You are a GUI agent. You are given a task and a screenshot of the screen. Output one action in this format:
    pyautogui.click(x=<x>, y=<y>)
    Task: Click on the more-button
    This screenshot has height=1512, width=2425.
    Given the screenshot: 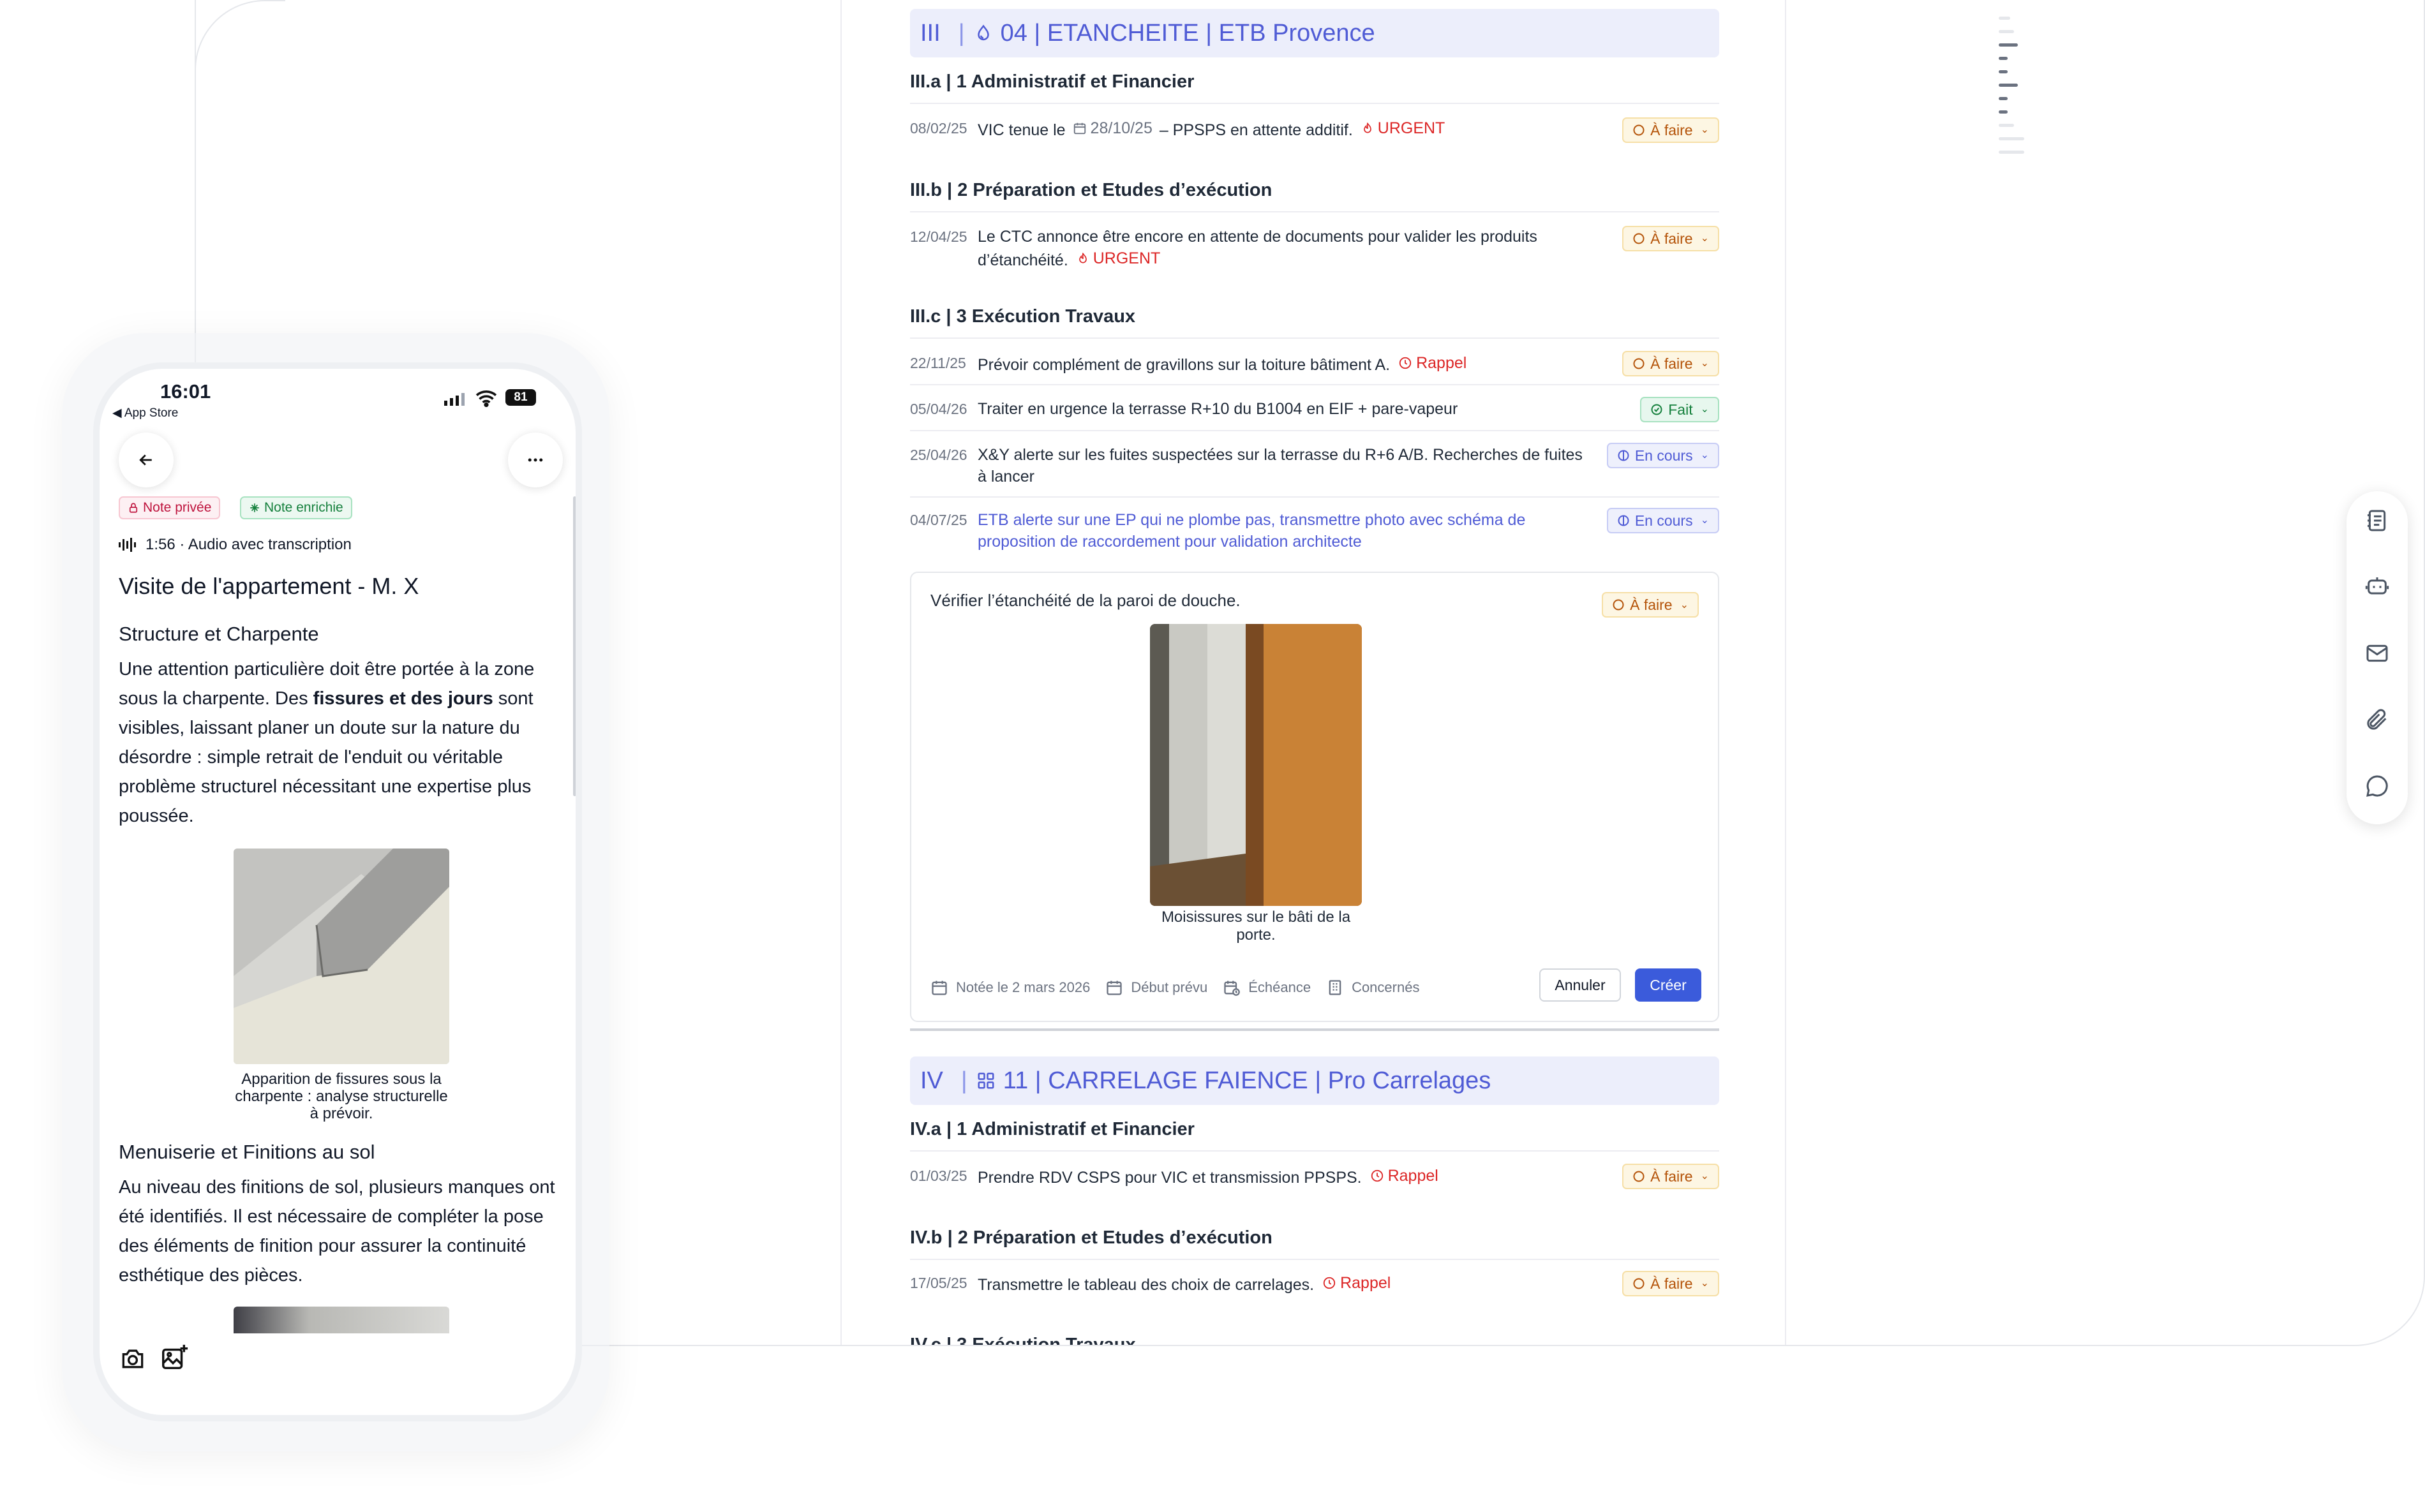 What is the action you would take?
    pyautogui.click(x=536, y=460)
    